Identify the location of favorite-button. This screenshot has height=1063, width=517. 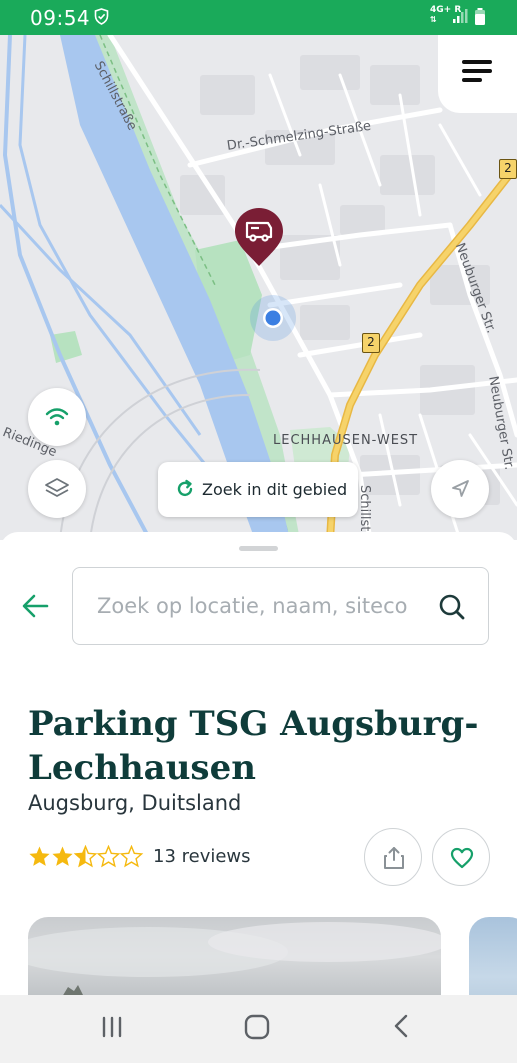
(461, 857).